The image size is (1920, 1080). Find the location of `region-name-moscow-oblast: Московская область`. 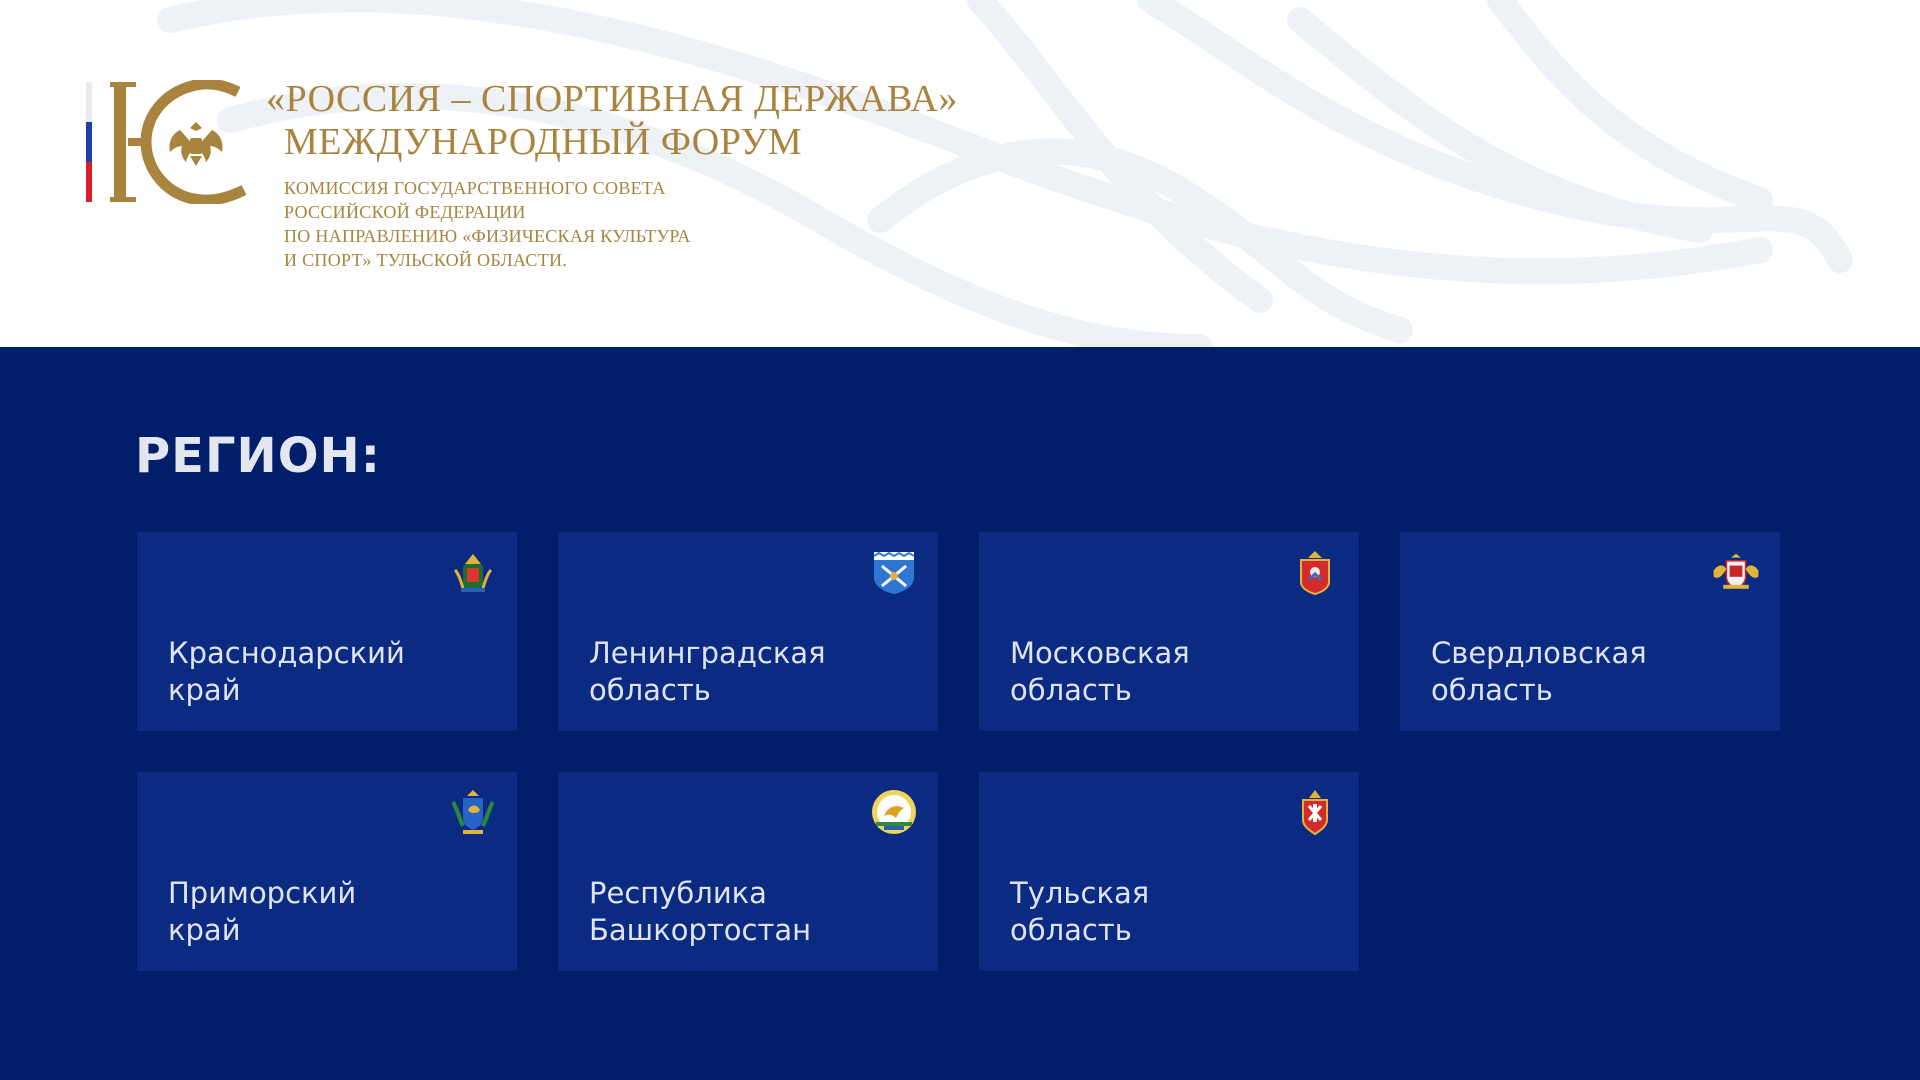

region-name-moscow-oblast: Московская область is located at coordinates (1100, 671).